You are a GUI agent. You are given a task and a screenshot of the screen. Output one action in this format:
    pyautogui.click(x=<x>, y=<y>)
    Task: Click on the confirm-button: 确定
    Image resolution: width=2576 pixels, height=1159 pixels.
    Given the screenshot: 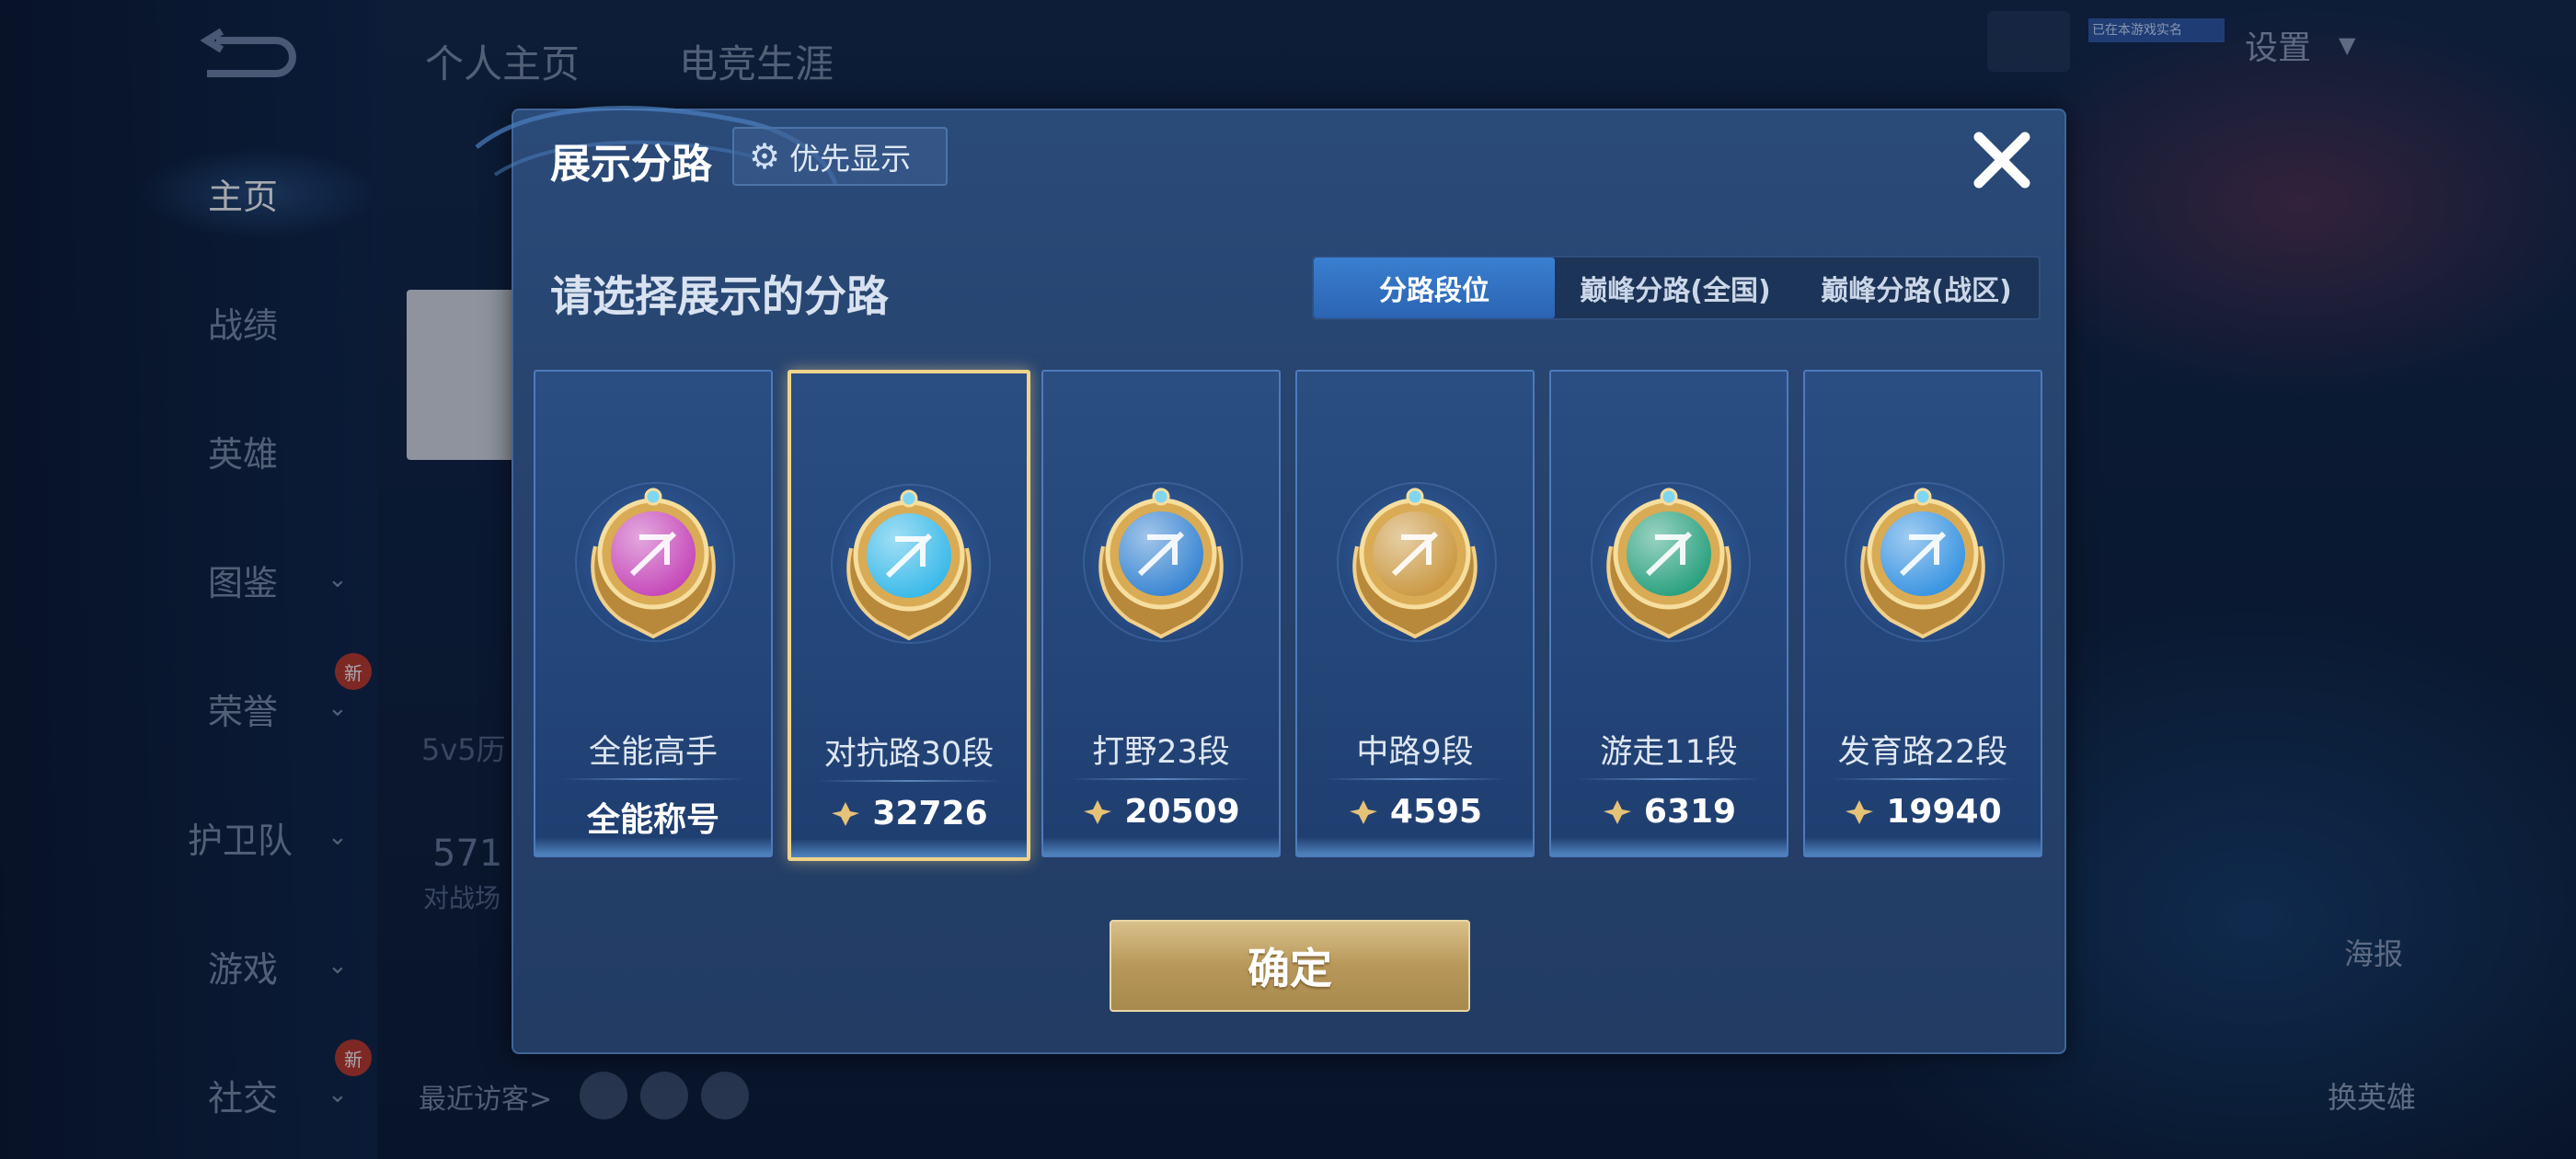 What is the action you would take?
    pyautogui.click(x=1290, y=966)
    